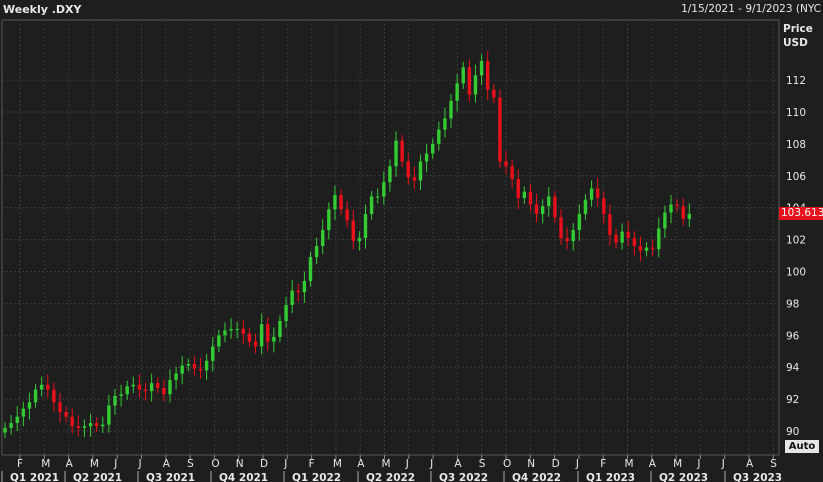  I want to click on y-tick-label: 112, so click(796, 81).